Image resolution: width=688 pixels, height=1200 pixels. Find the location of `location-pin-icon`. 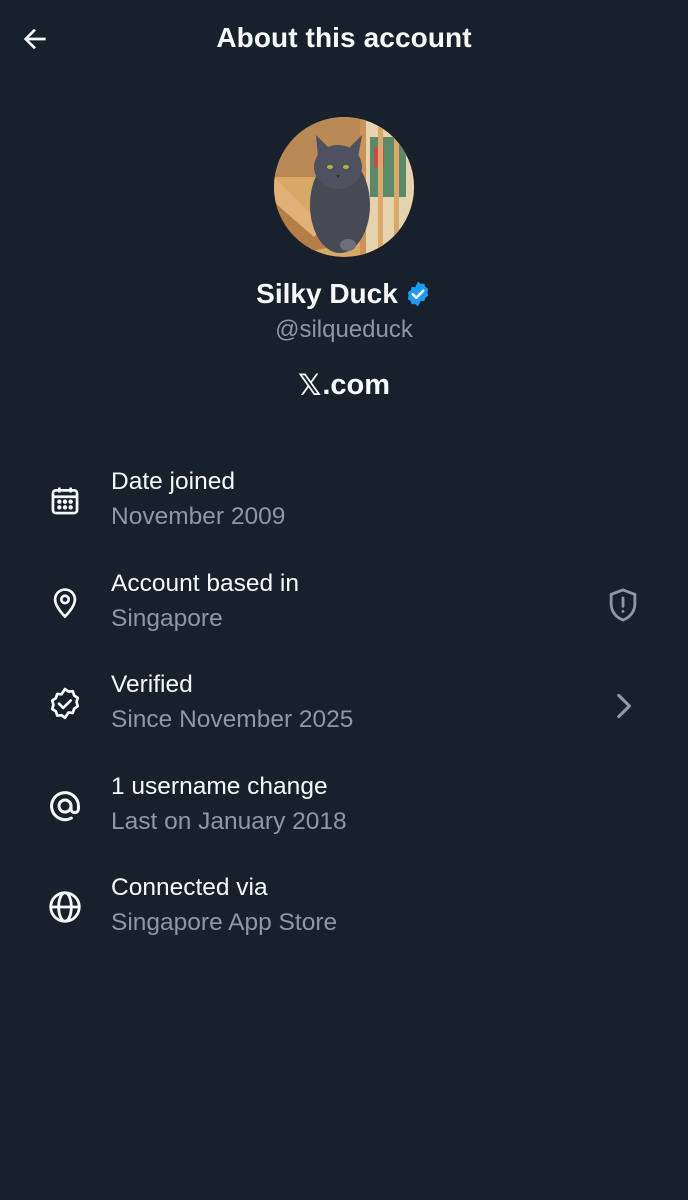

location-pin-icon is located at coordinates (65, 603).